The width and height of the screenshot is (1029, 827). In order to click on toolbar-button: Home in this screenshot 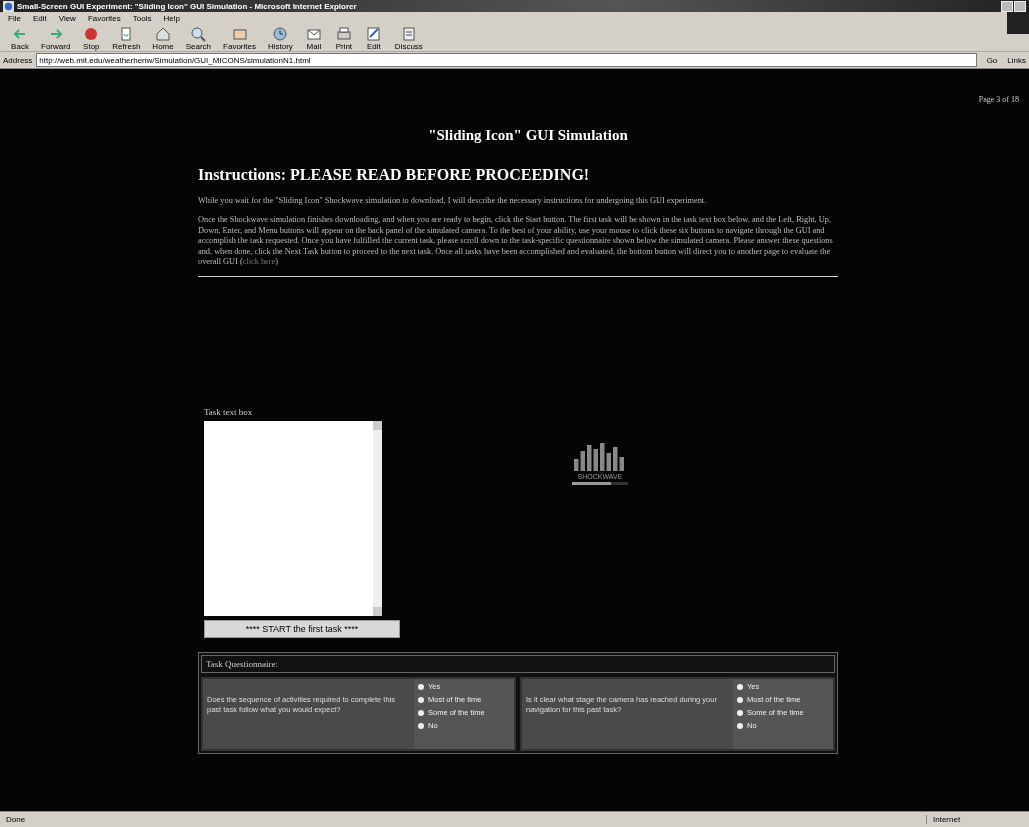, I will do `click(163, 38)`.